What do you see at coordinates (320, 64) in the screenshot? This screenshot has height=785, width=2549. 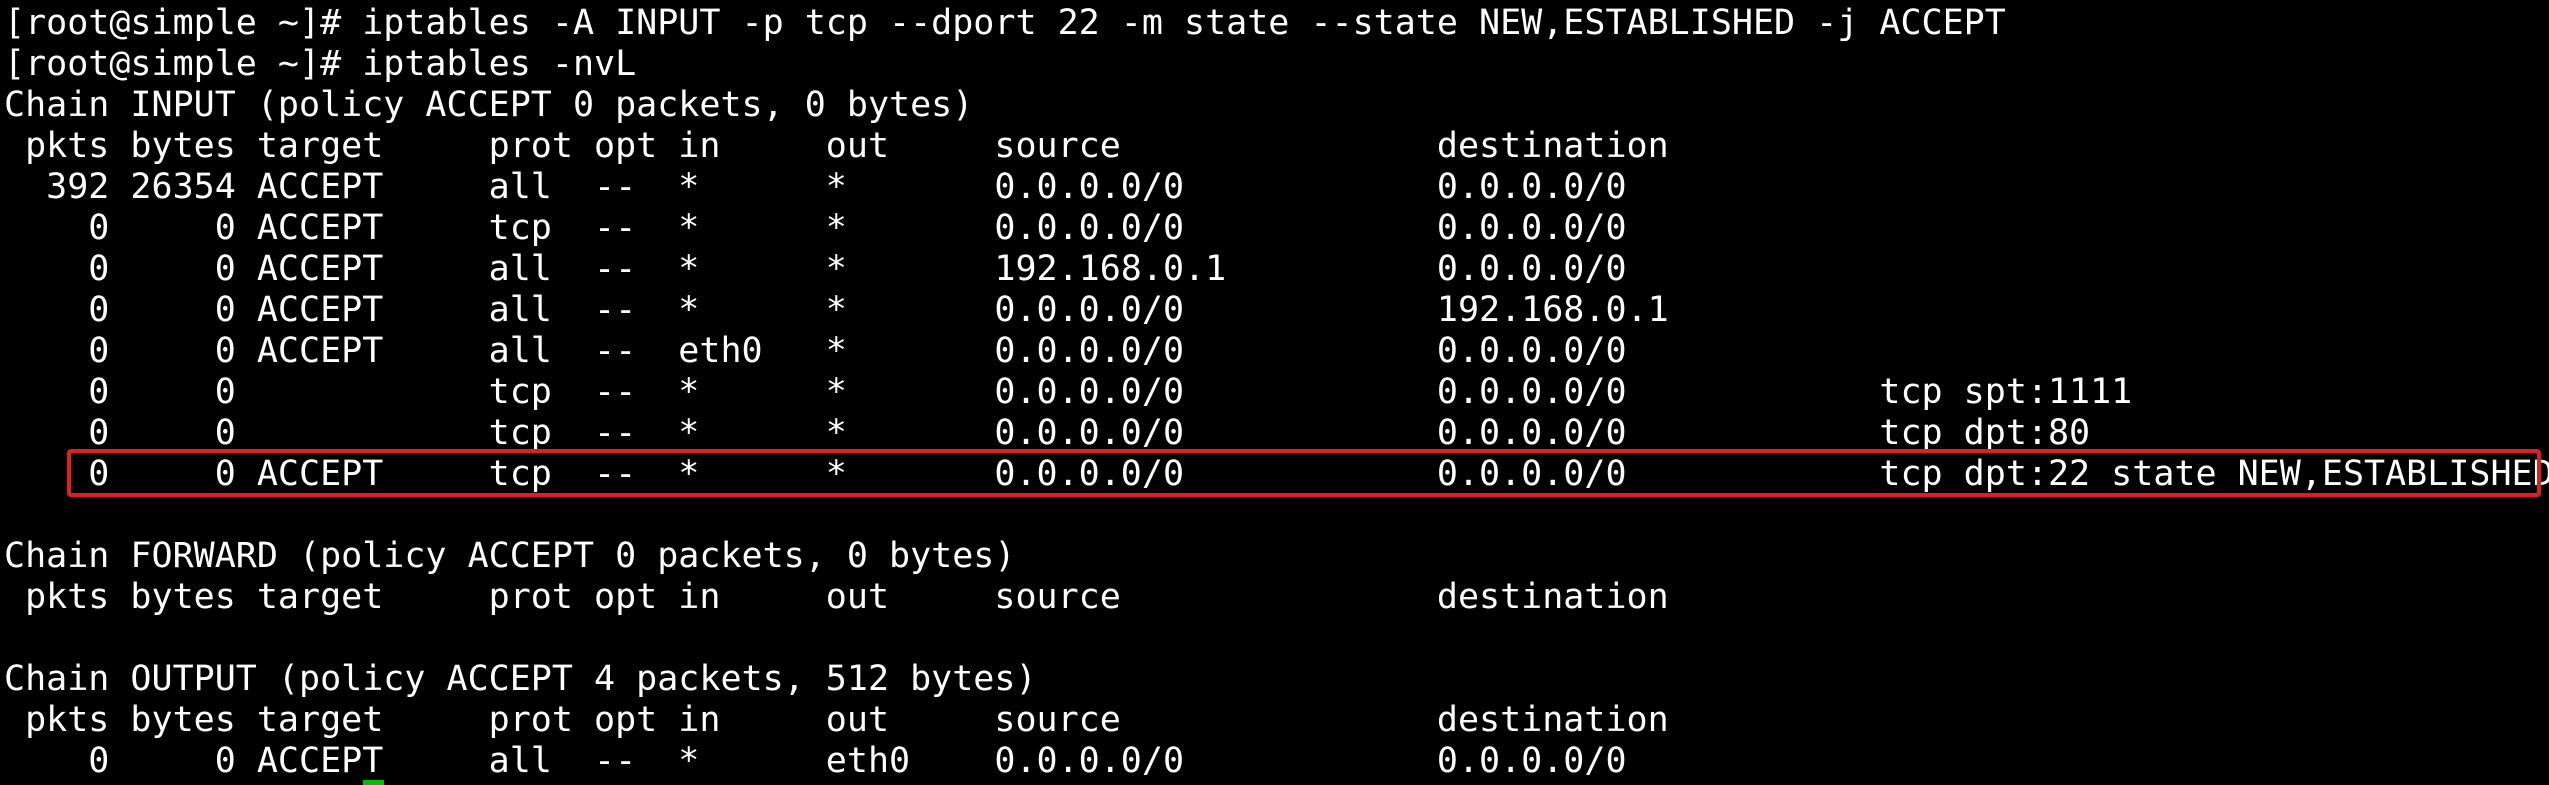 I see `command-line-list-rules: [root@simple ~]# iptables -nvL` at bounding box center [320, 64].